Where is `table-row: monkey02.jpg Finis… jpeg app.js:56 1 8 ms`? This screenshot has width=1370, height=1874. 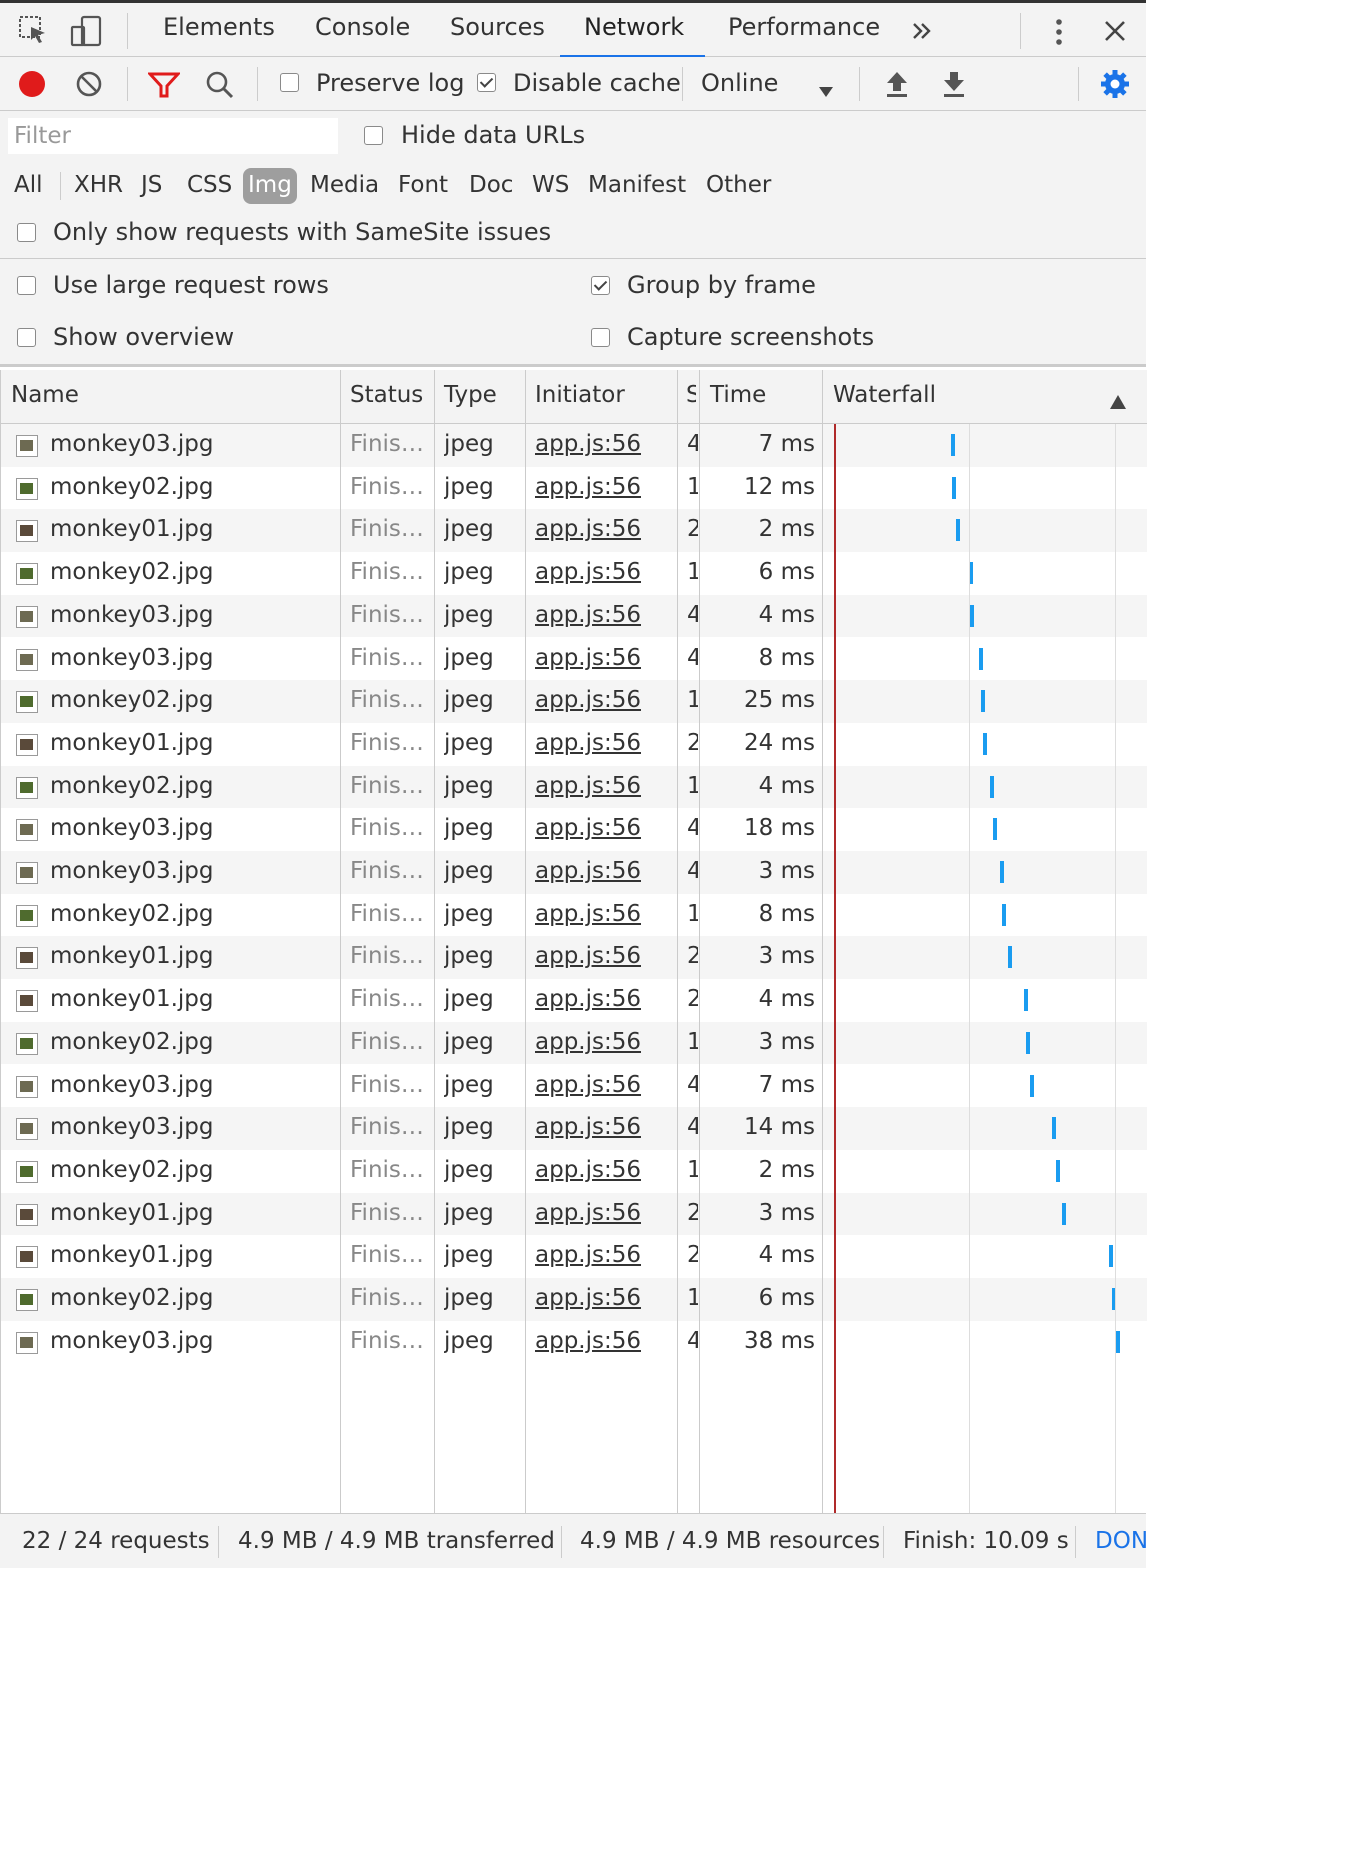
table-row: monkey02.jpg Finis… jpeg app.js:56 1 8 ms is located at coordinates (574, 915).